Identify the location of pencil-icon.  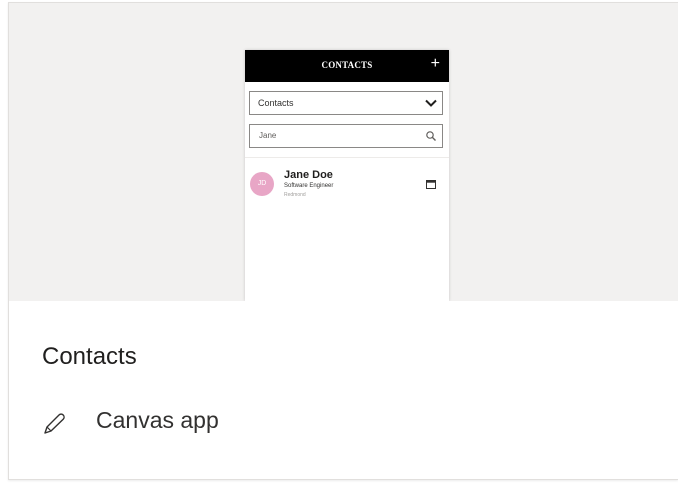
(54, 423).